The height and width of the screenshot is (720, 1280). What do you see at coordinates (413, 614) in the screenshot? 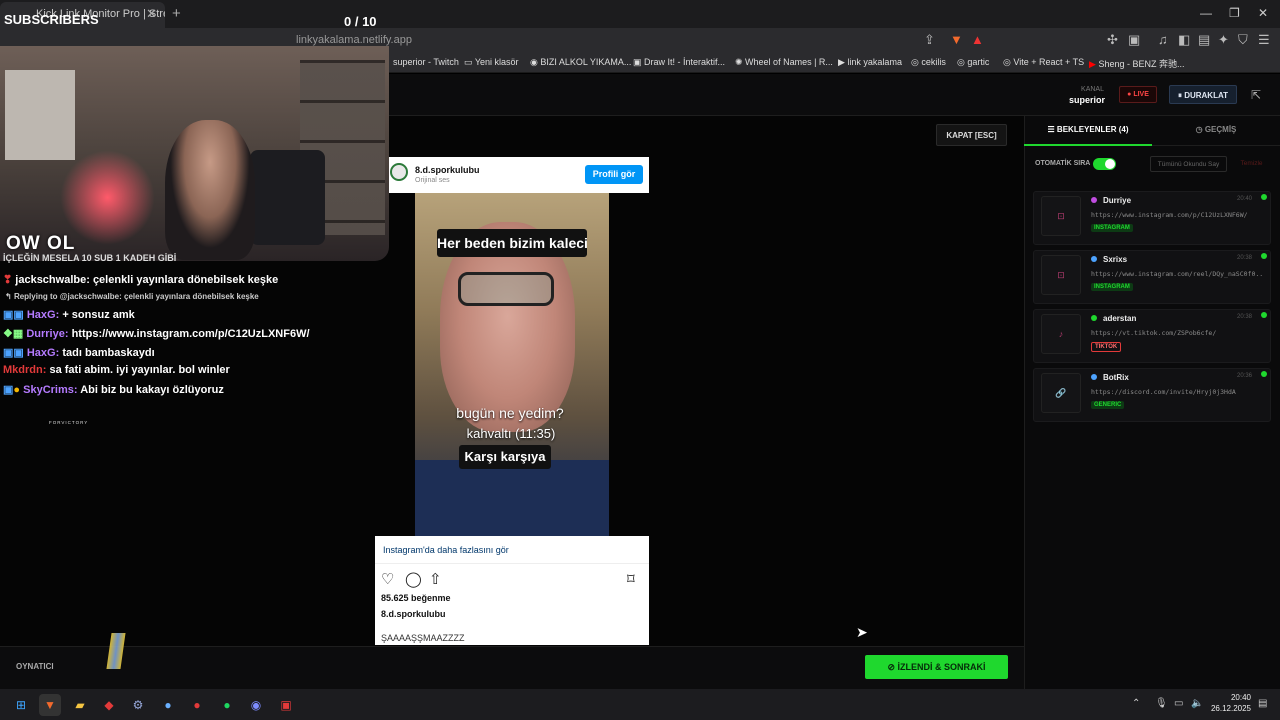
I see `post-username: 8.d.sporkulubu` at bounding box center [413, 614].